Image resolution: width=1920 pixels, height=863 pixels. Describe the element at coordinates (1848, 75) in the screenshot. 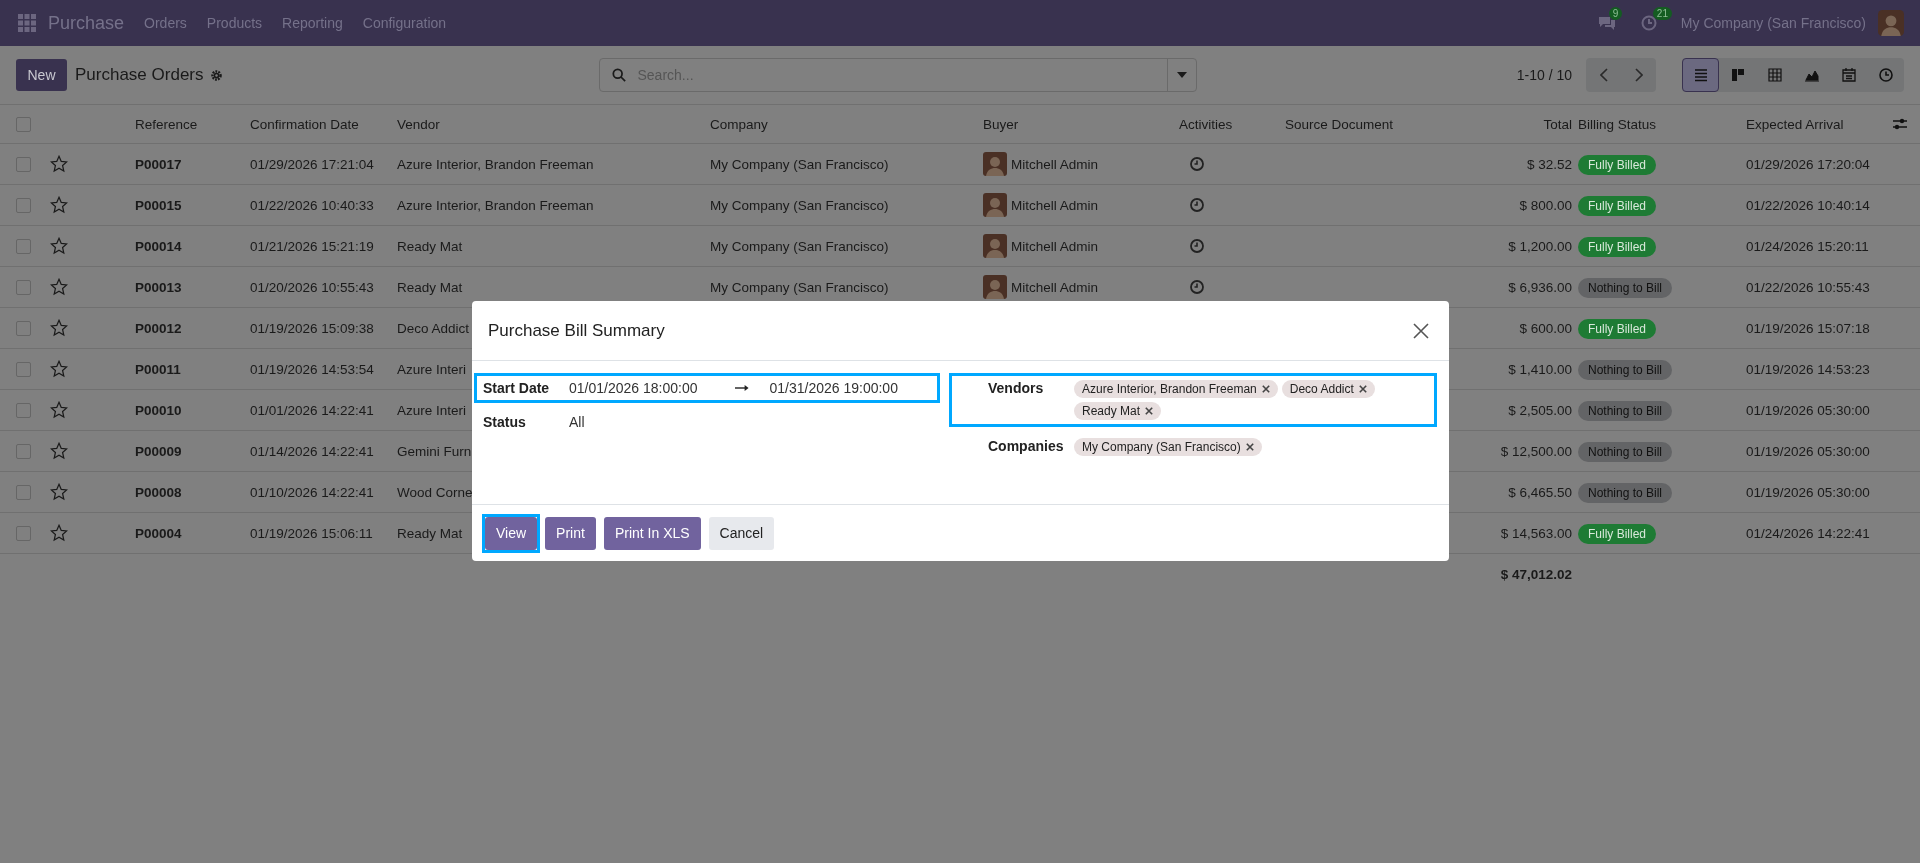

I see `calendar-view-icon` at that location.